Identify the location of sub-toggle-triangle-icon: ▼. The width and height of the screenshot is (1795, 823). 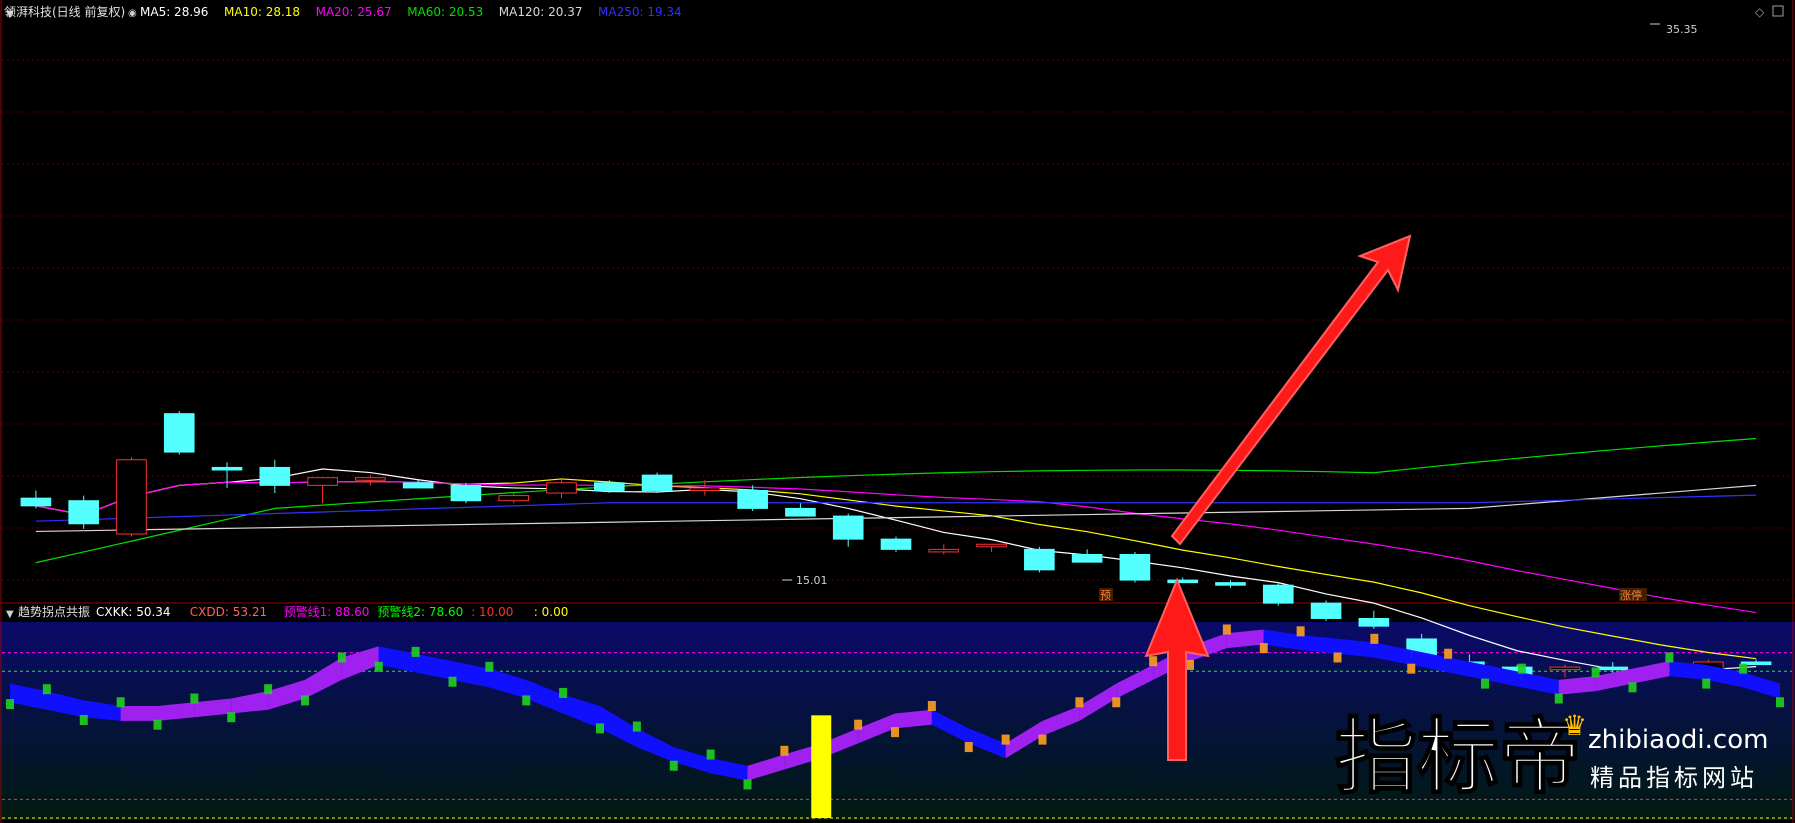
(10, 614).